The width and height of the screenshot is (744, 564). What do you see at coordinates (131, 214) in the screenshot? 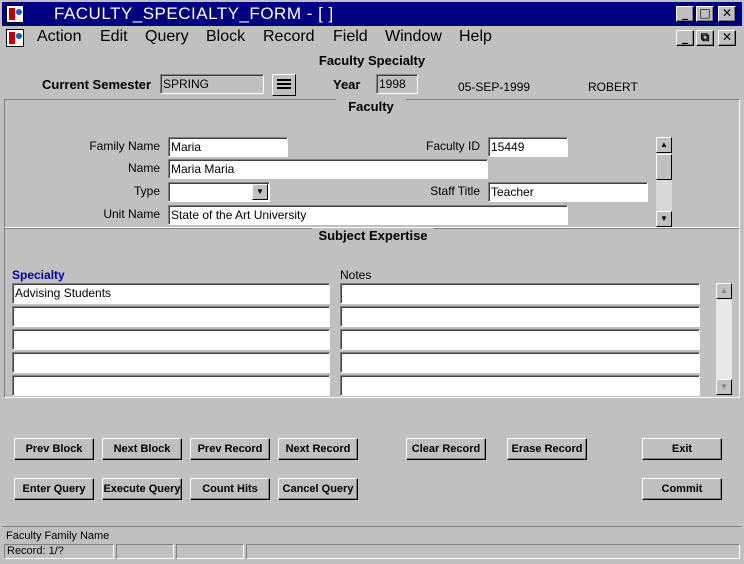
I see `unit-name-label: Unit Name` at bounding box center [131, 214].